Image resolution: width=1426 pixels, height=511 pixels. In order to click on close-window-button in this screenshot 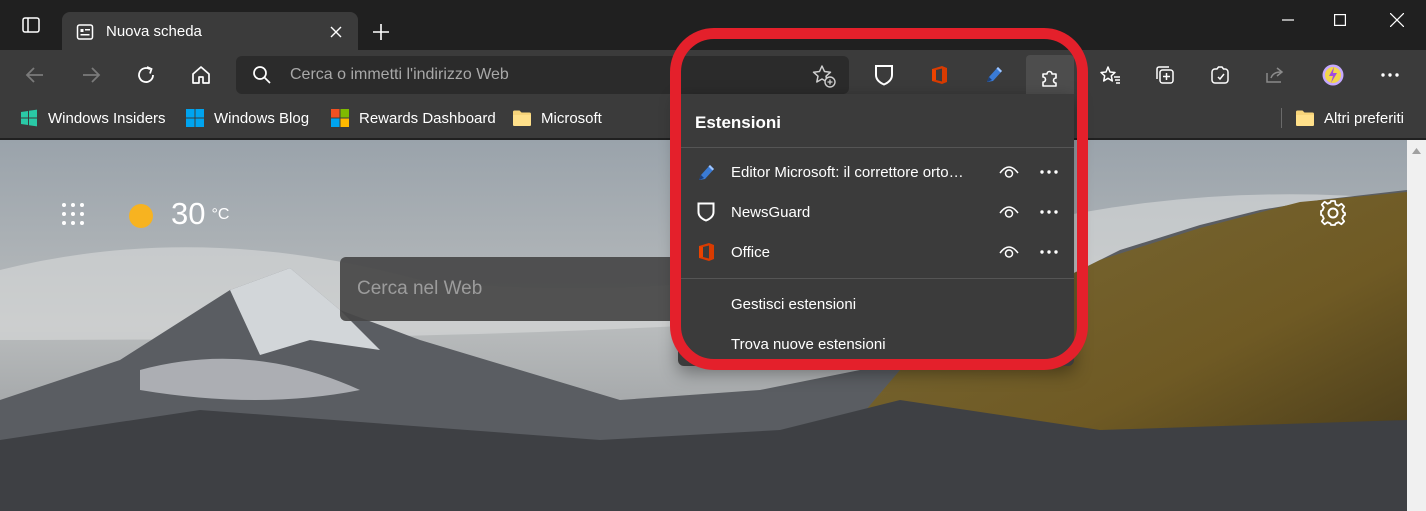, I will do `click(1397, 20)`.